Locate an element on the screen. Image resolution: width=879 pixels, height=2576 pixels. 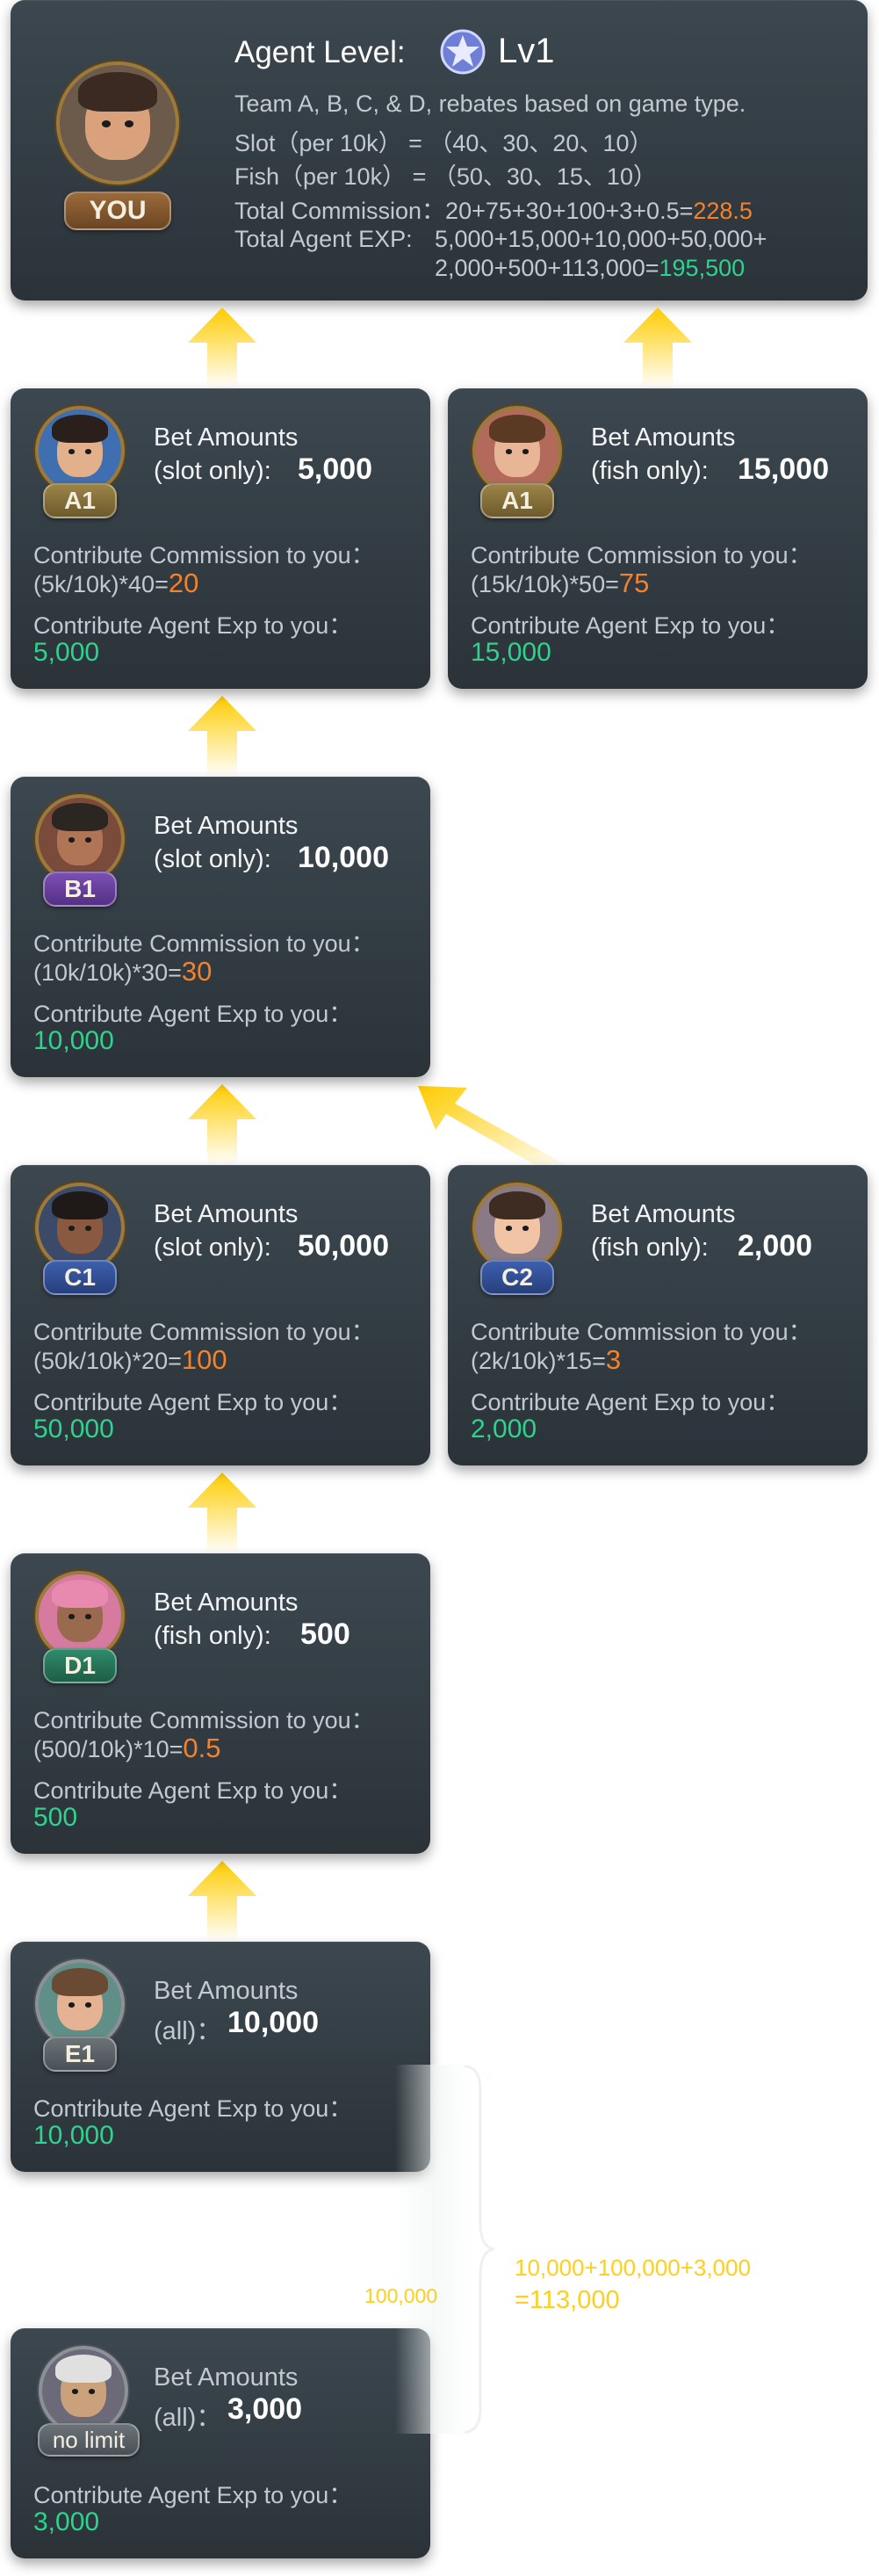
member-badge: C2 is located at coordinates (517, 1277).